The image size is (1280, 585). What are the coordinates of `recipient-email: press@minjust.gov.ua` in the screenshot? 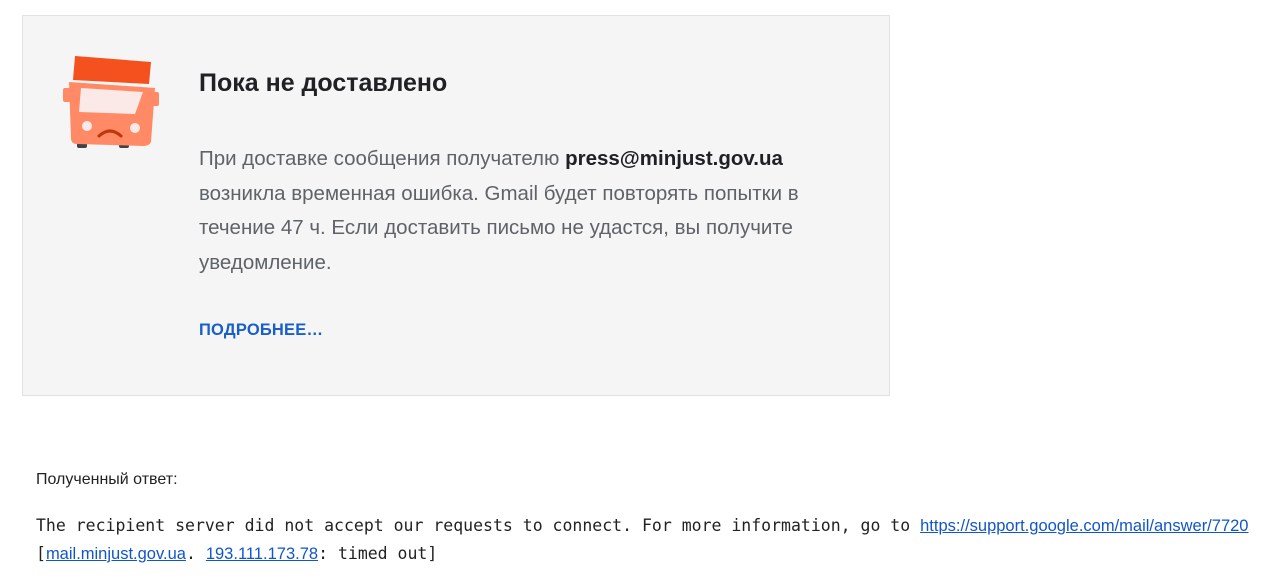 It's located at (674, 158).